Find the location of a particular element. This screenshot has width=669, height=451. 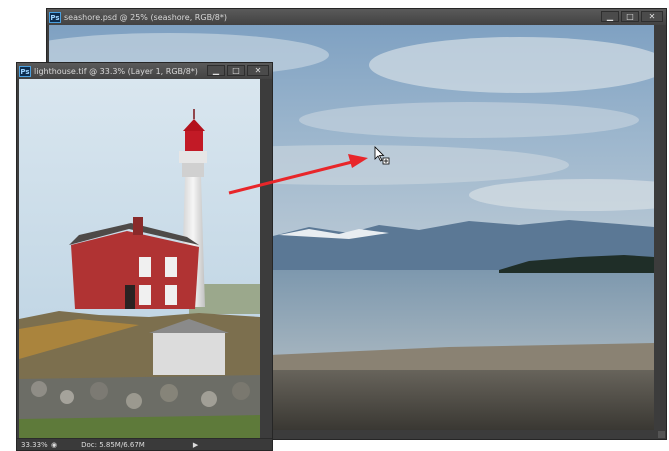

lighthouse-statusbar: 33.33% ◉ Doc: 5.85M/6.67M ▶ is located at coordinates (144, 444).